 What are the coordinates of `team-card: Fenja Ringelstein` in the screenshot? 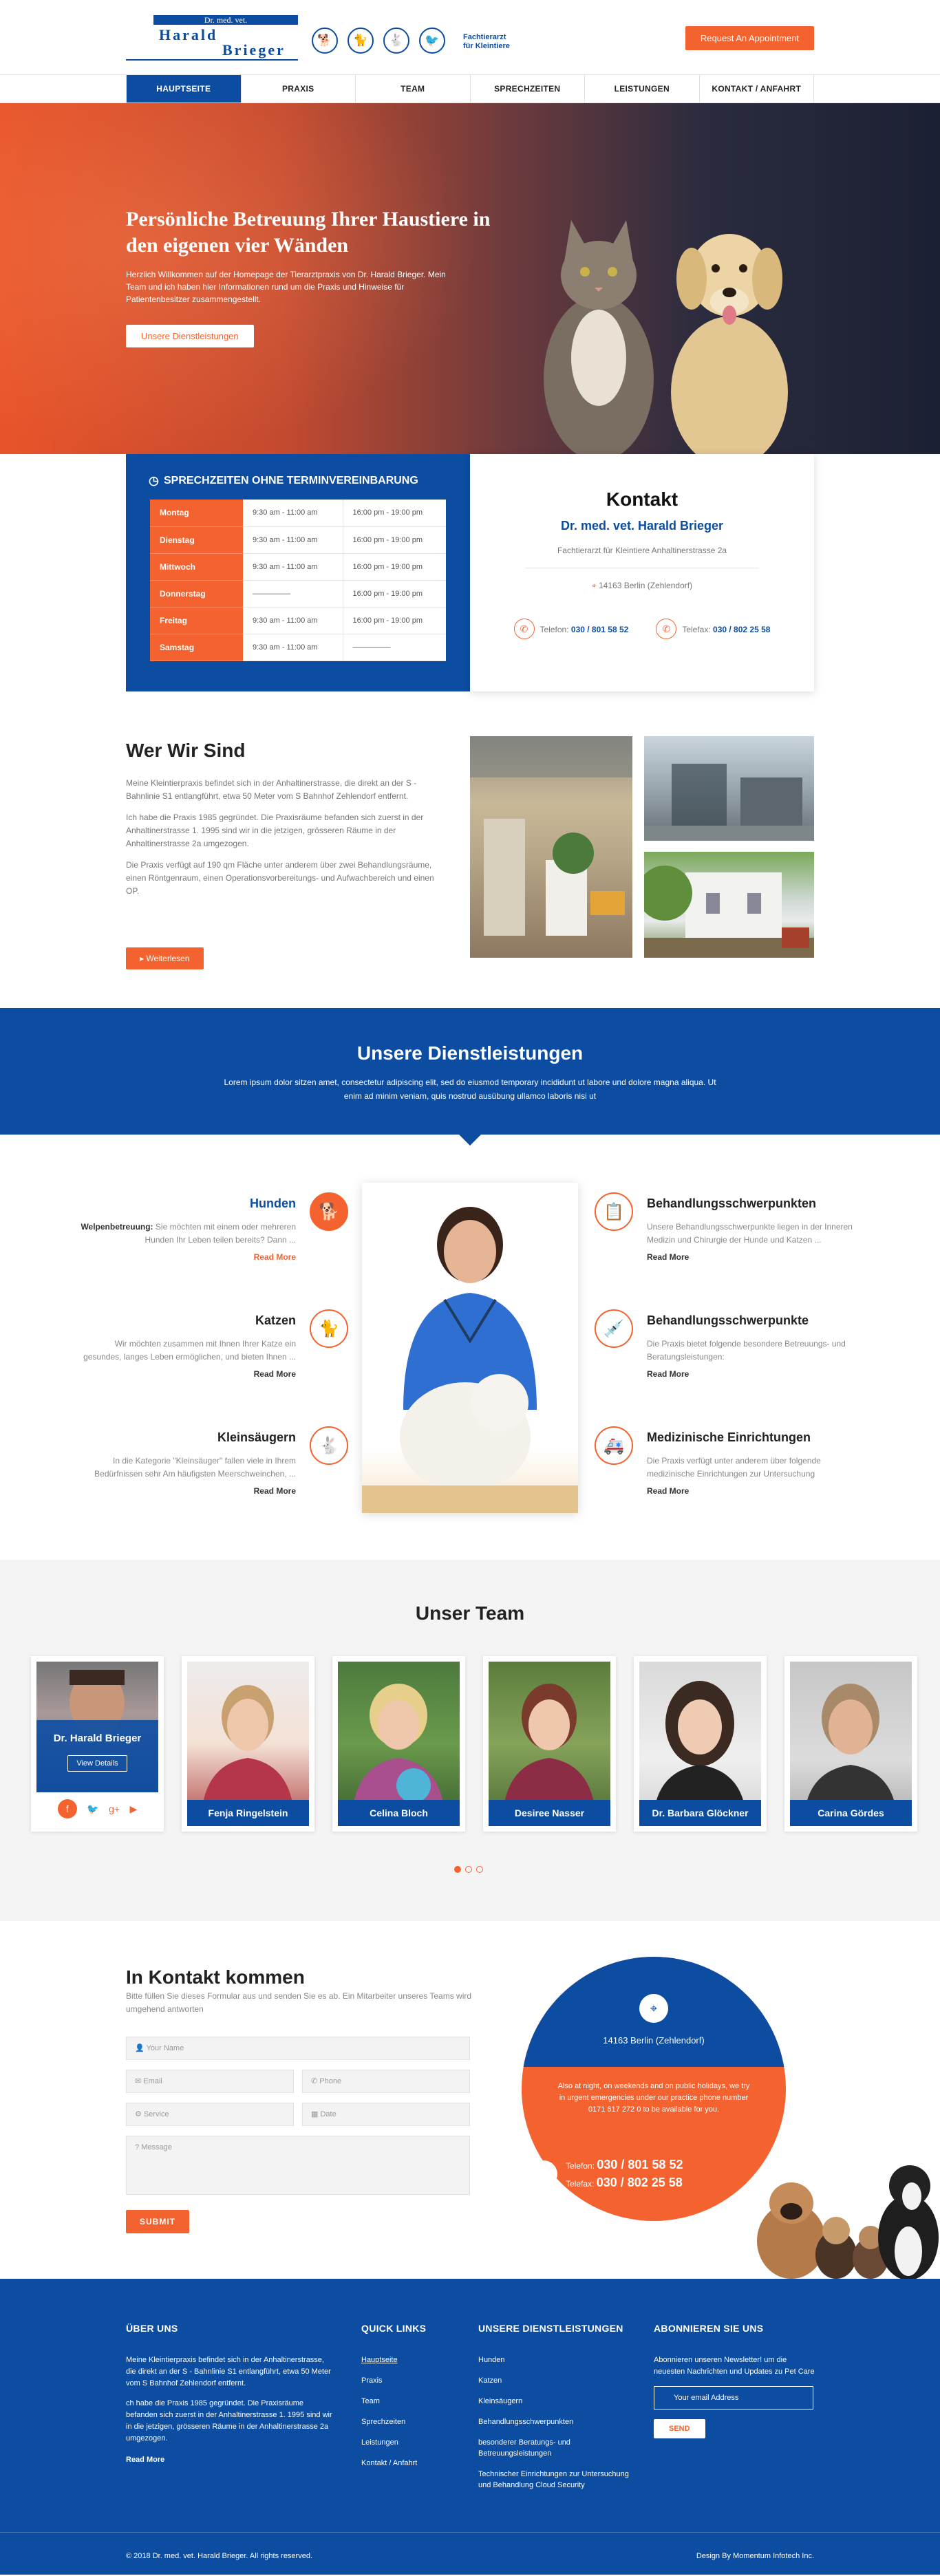 It's located at (248, 1744).